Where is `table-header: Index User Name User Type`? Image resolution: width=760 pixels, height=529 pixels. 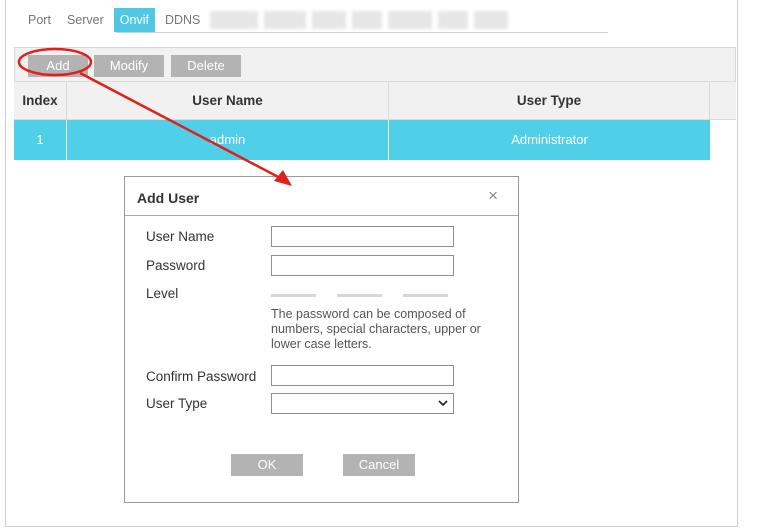
table-header: Index User Name User Type is located at coordinates (375, 100).